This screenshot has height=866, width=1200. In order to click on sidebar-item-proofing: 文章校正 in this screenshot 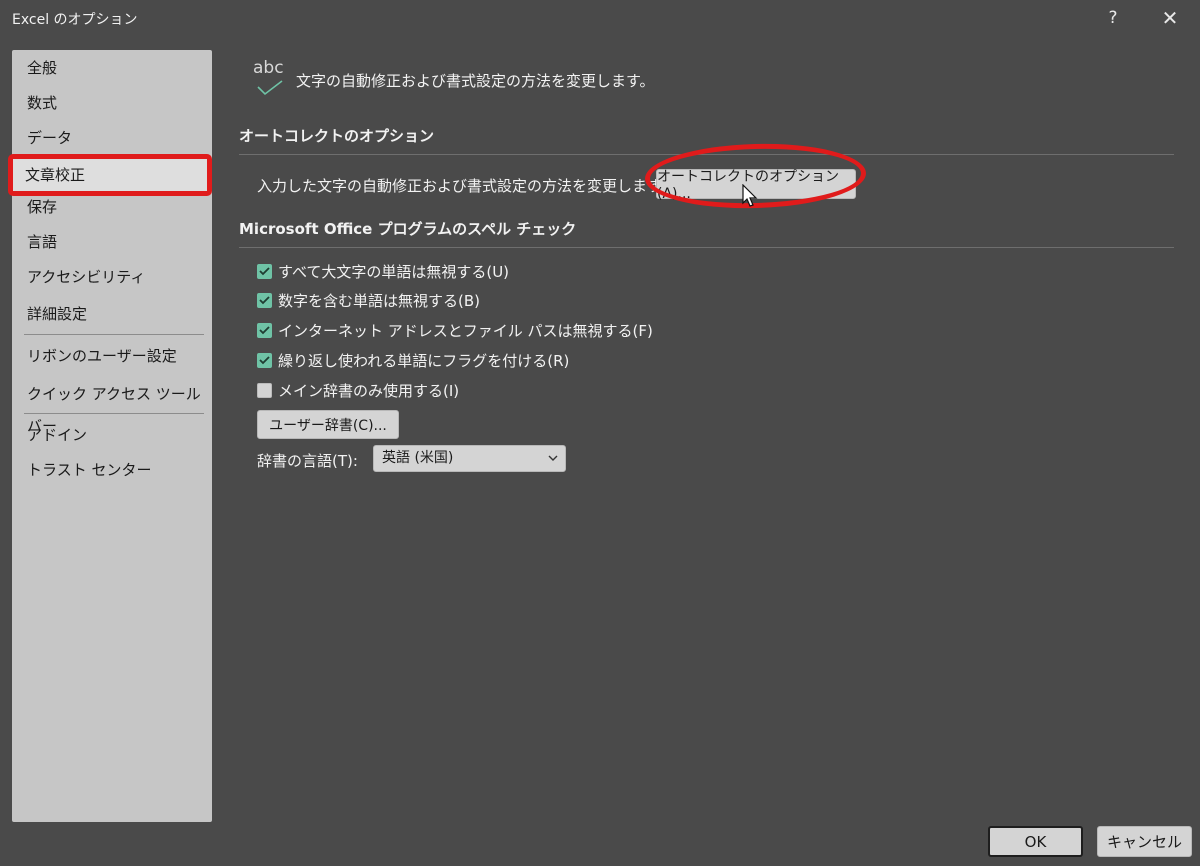, I will do `click(110, 175)`.